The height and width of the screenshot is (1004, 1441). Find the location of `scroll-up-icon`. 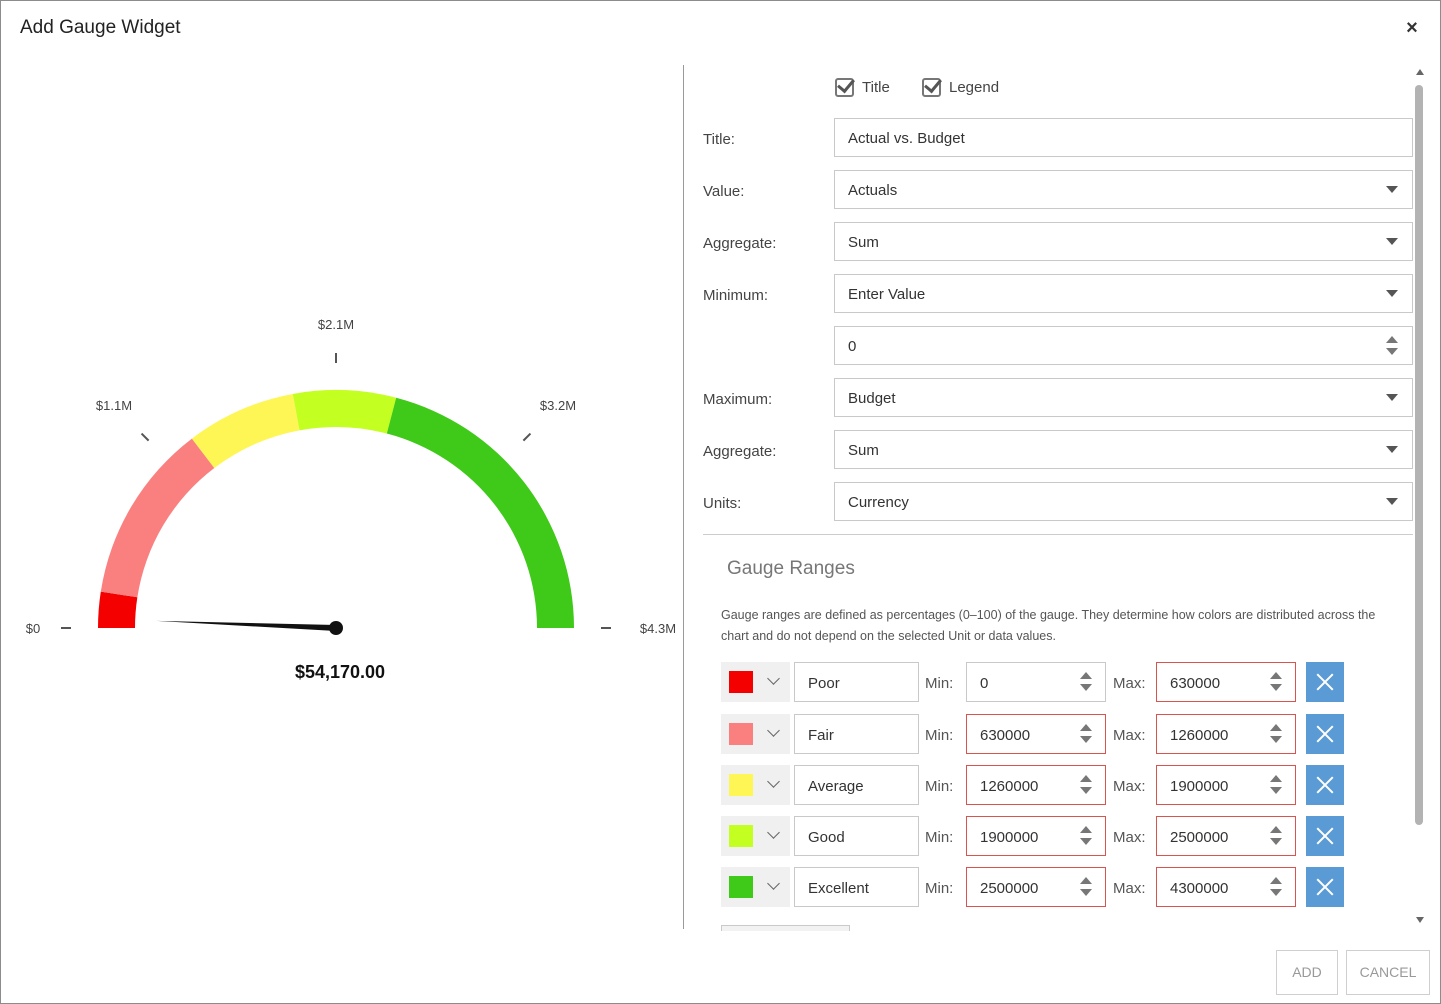

scroll-up-icon is located at coordinates (1420, 72).